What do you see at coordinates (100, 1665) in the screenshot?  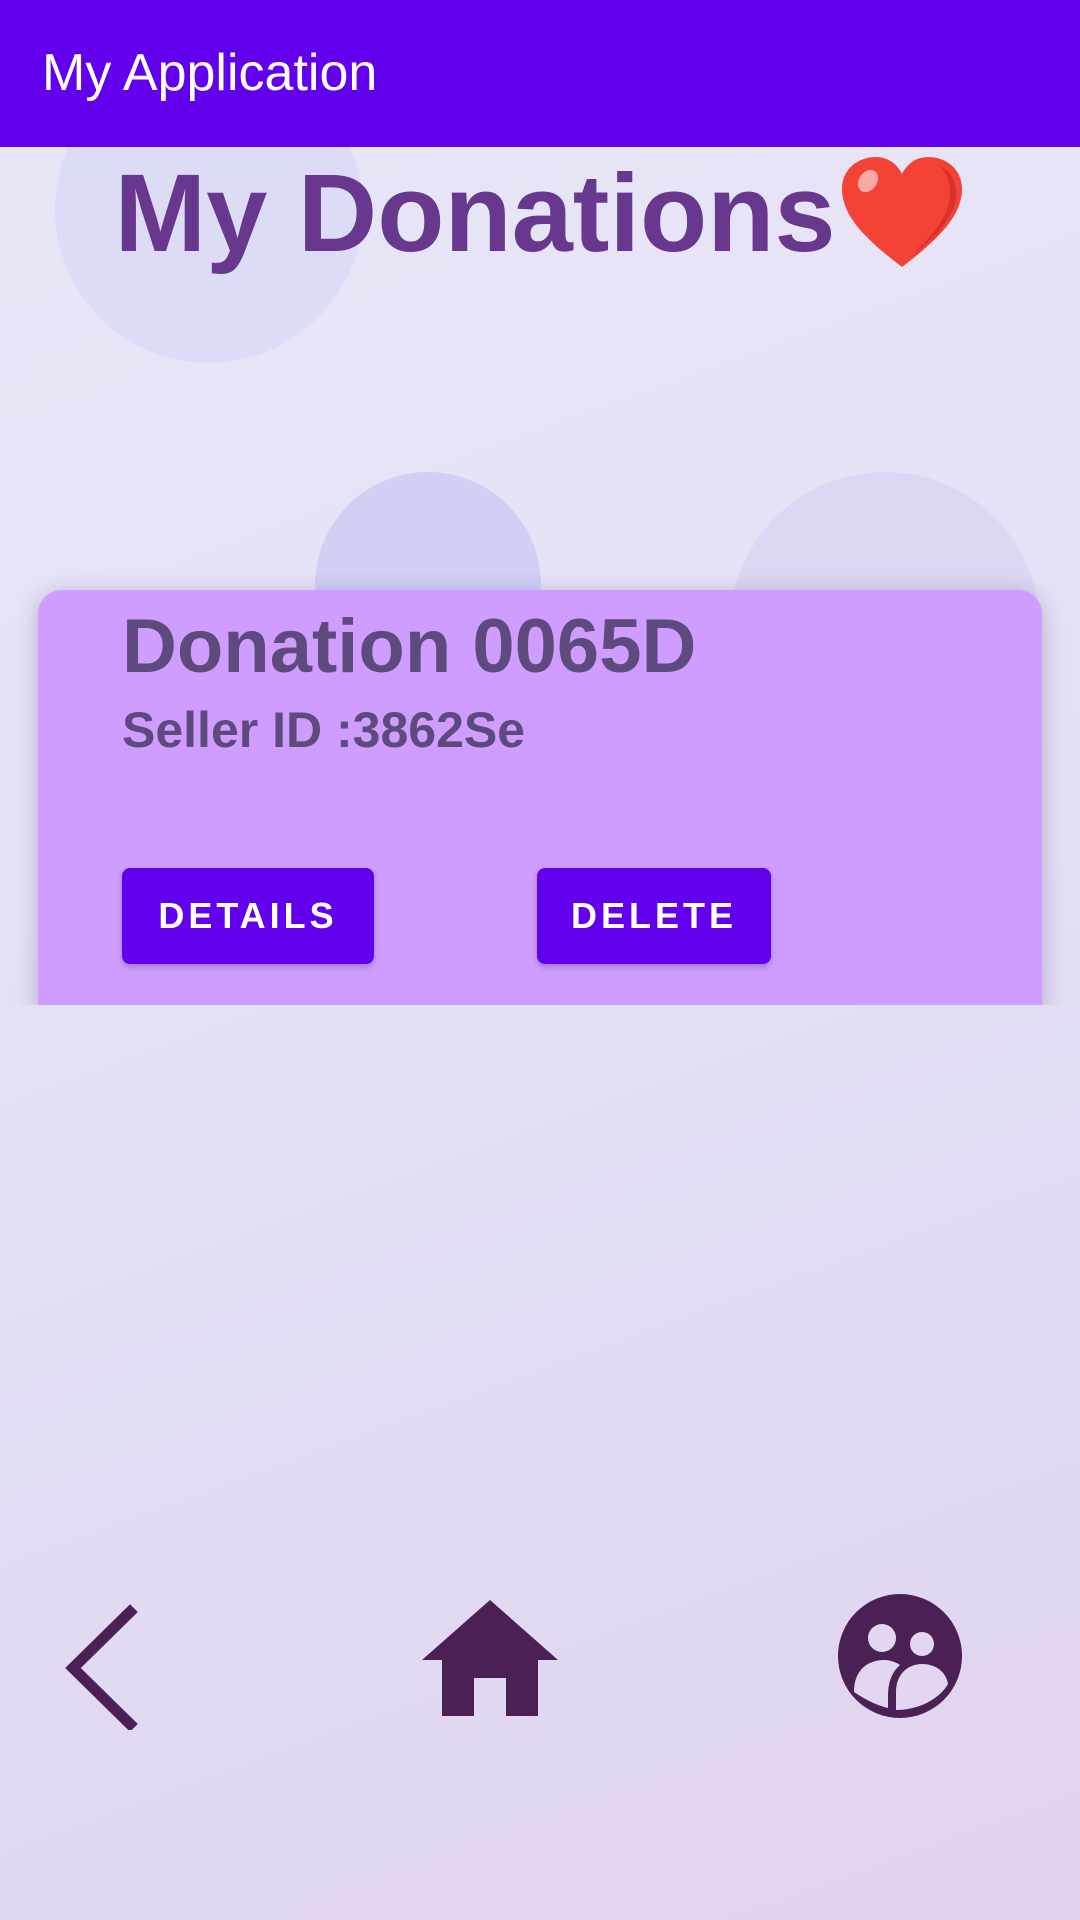 I see `back-icon` at bounding box center [100, 1665].